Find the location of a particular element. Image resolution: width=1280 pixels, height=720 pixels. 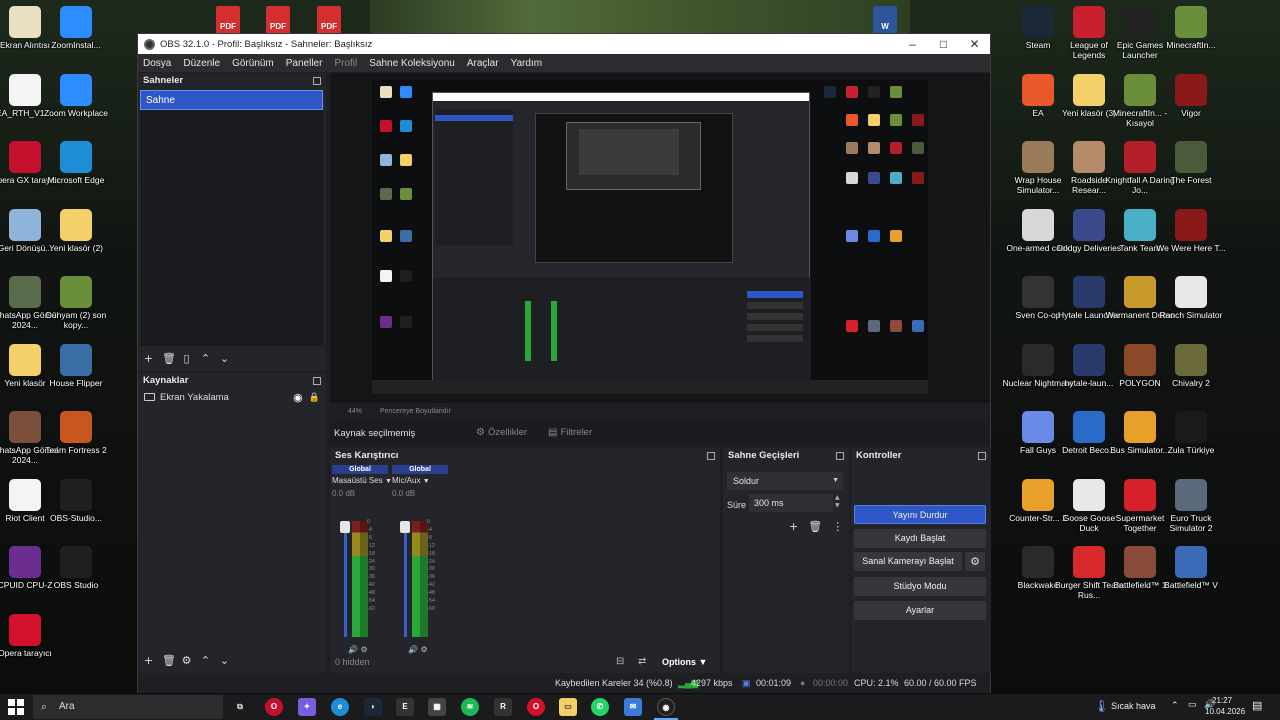

virtual-camera-button: Sanal Kamerayı Başlat is located at coordinates (908, 561).